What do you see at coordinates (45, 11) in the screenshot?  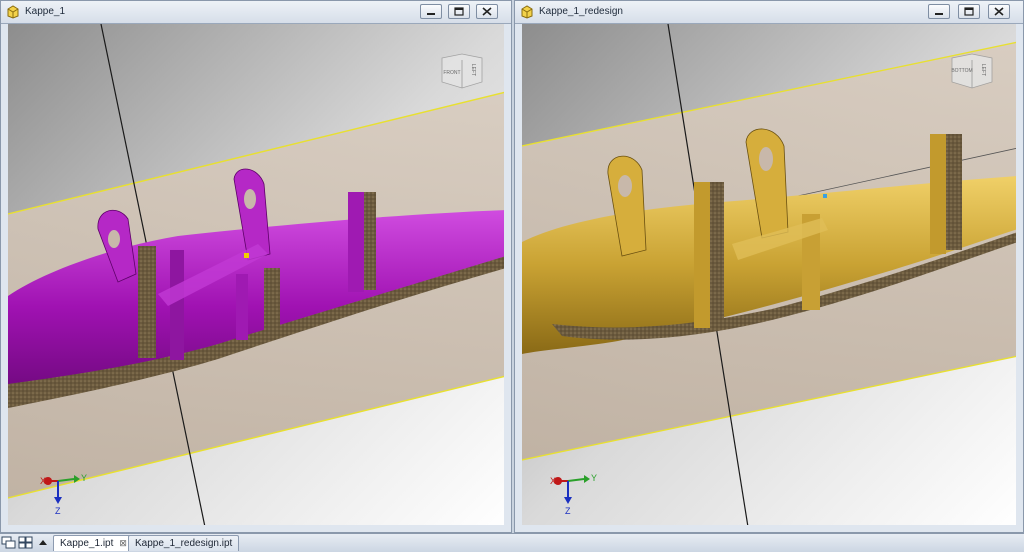 I see `window-title: Kappe_1` at bounding box center [45, 11].